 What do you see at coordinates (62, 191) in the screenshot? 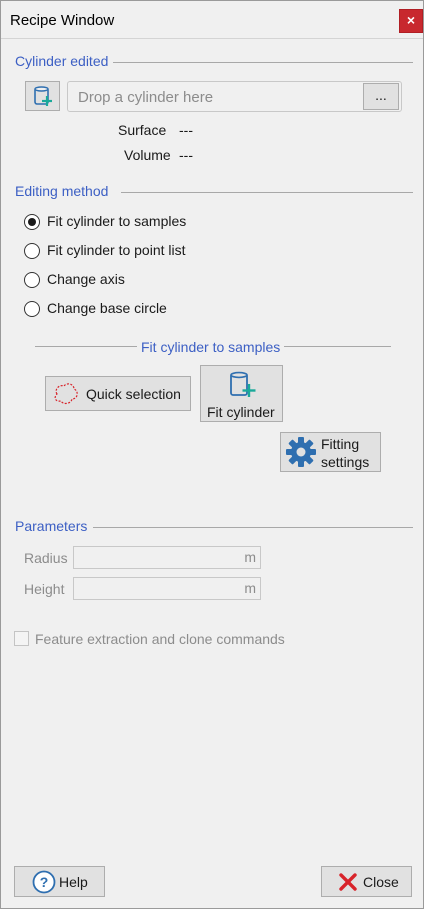
I see `editing-method-label: Editing method` at bounding box center [62, 191].